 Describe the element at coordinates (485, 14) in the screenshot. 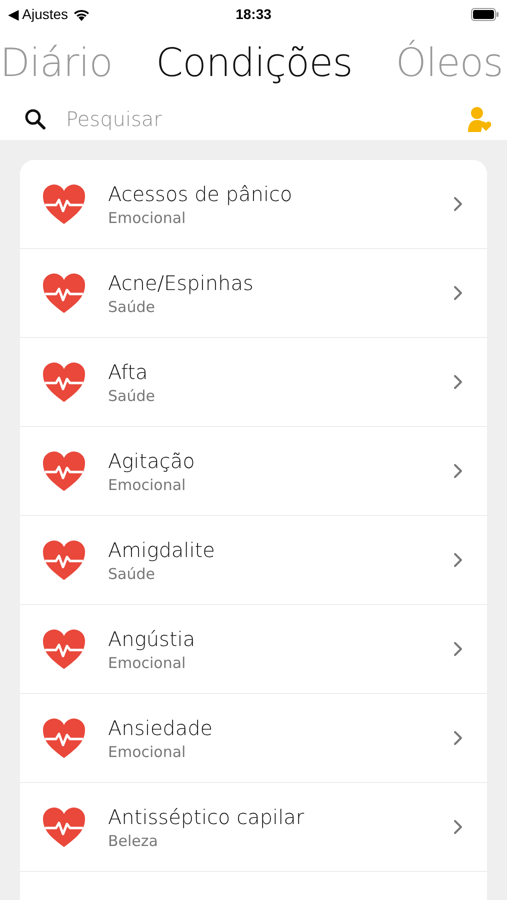

I see `battery-icon` at that location.